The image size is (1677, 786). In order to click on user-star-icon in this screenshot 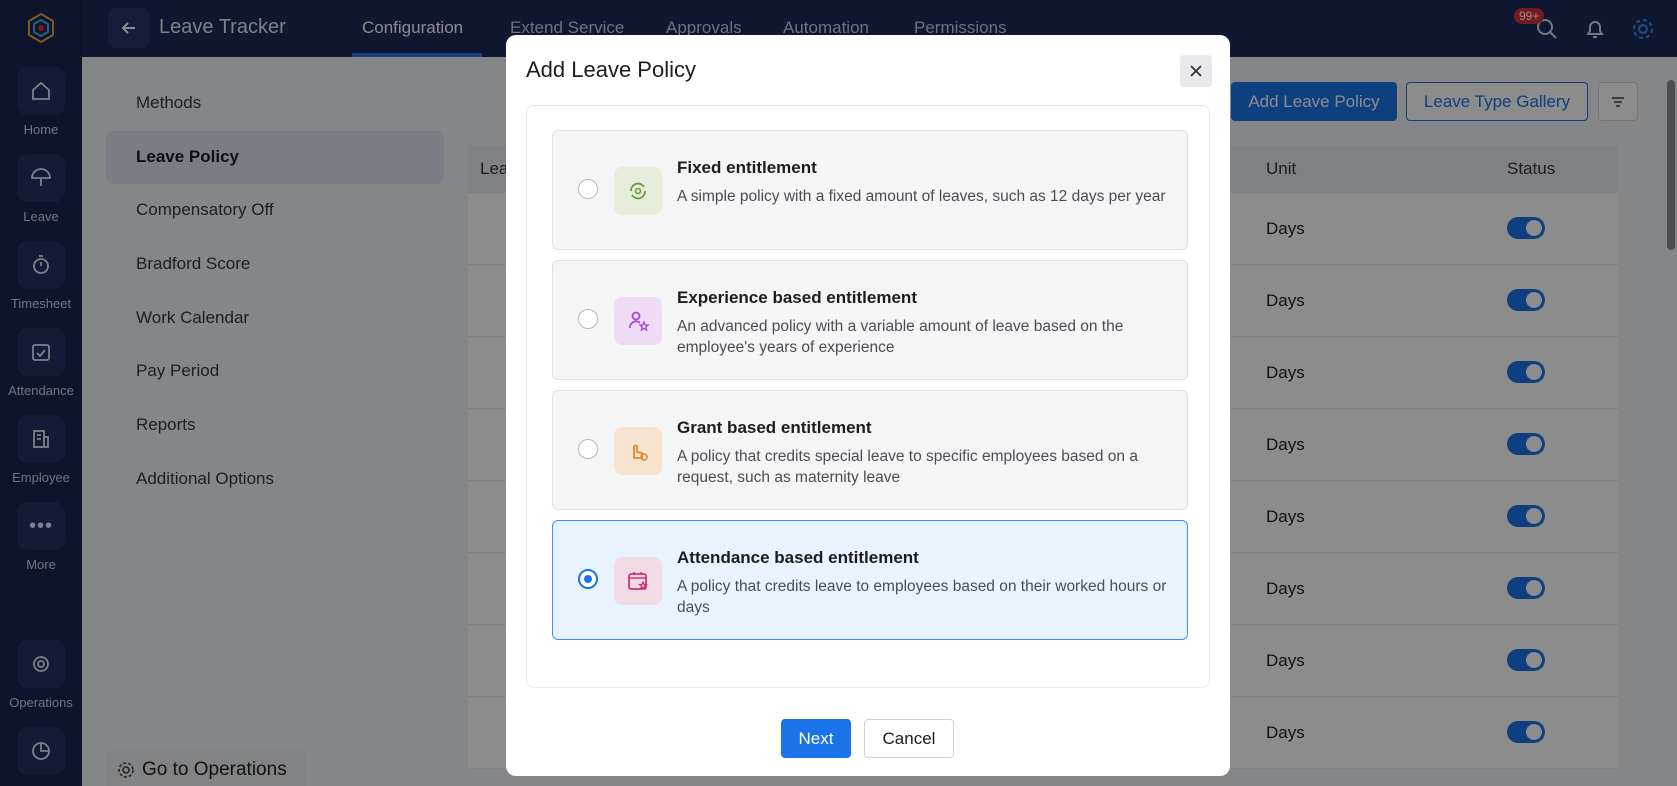, I will do `click(639, 321)`.